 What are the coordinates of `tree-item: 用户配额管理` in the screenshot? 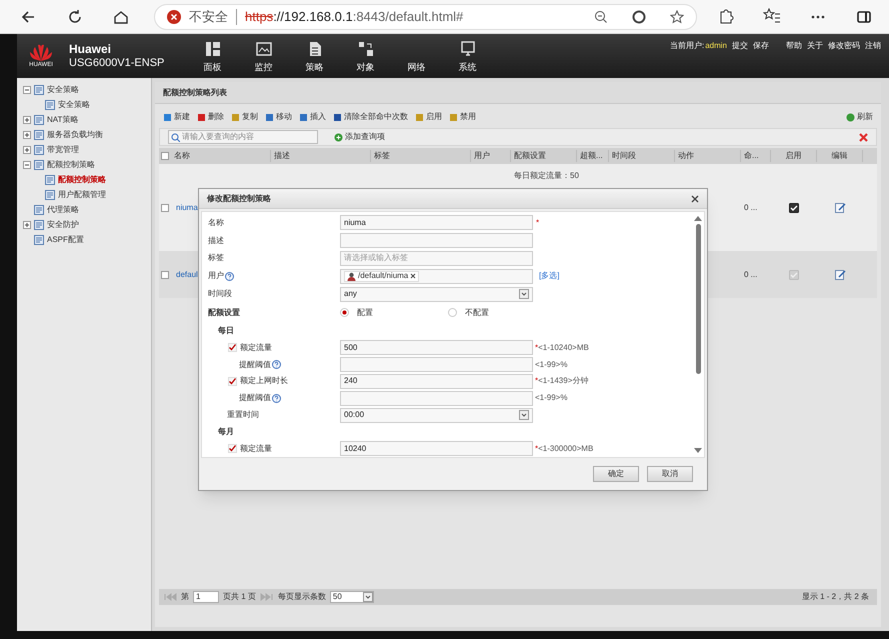 It's located at (82, 194).